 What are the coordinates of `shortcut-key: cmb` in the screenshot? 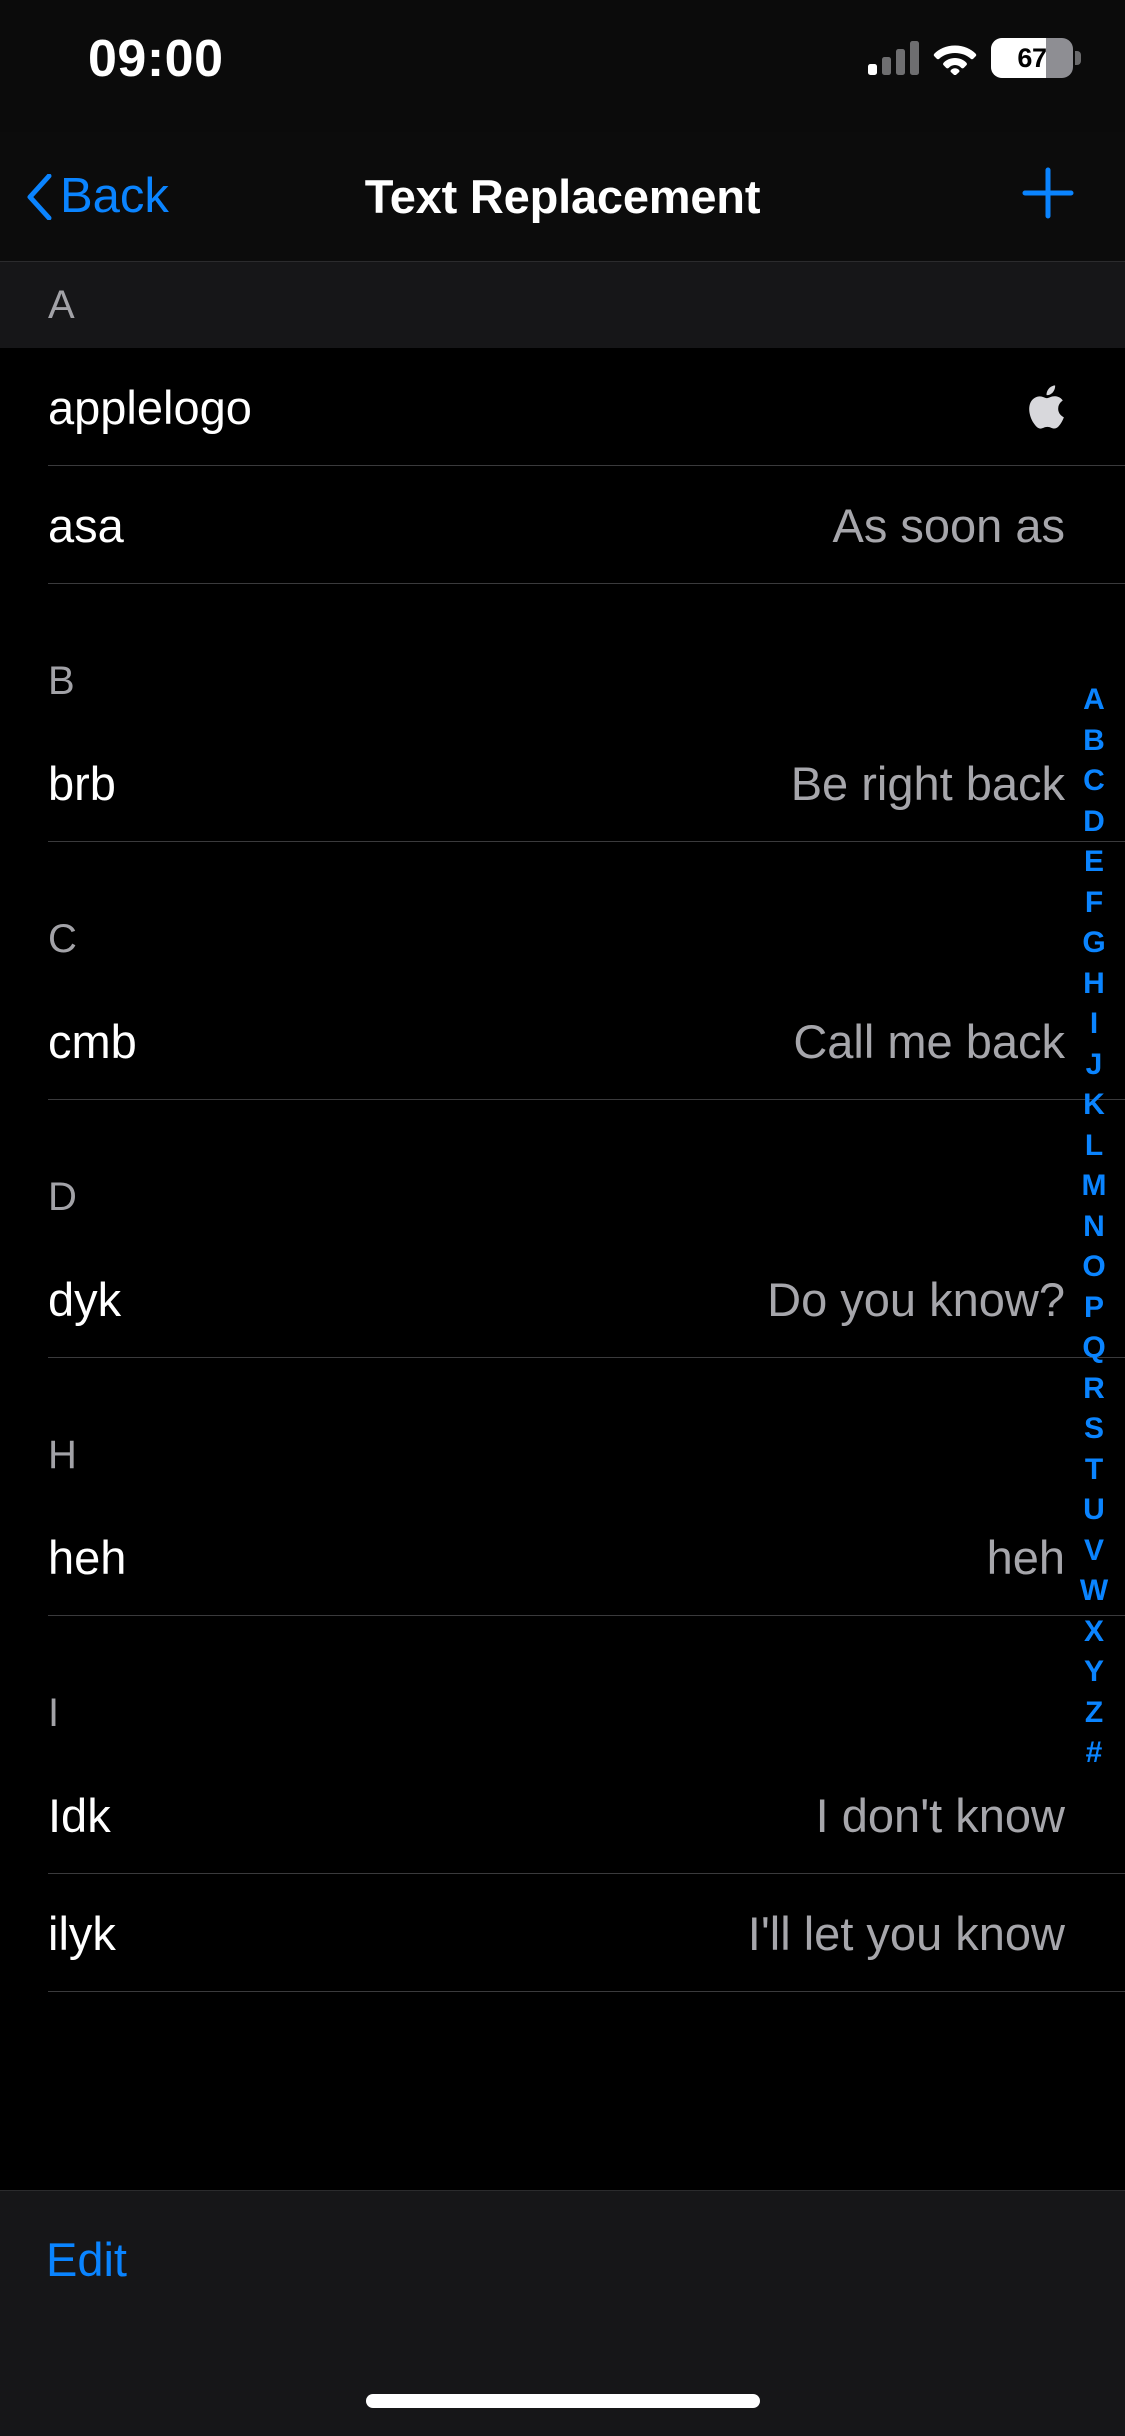 It's located at (92, 1041).